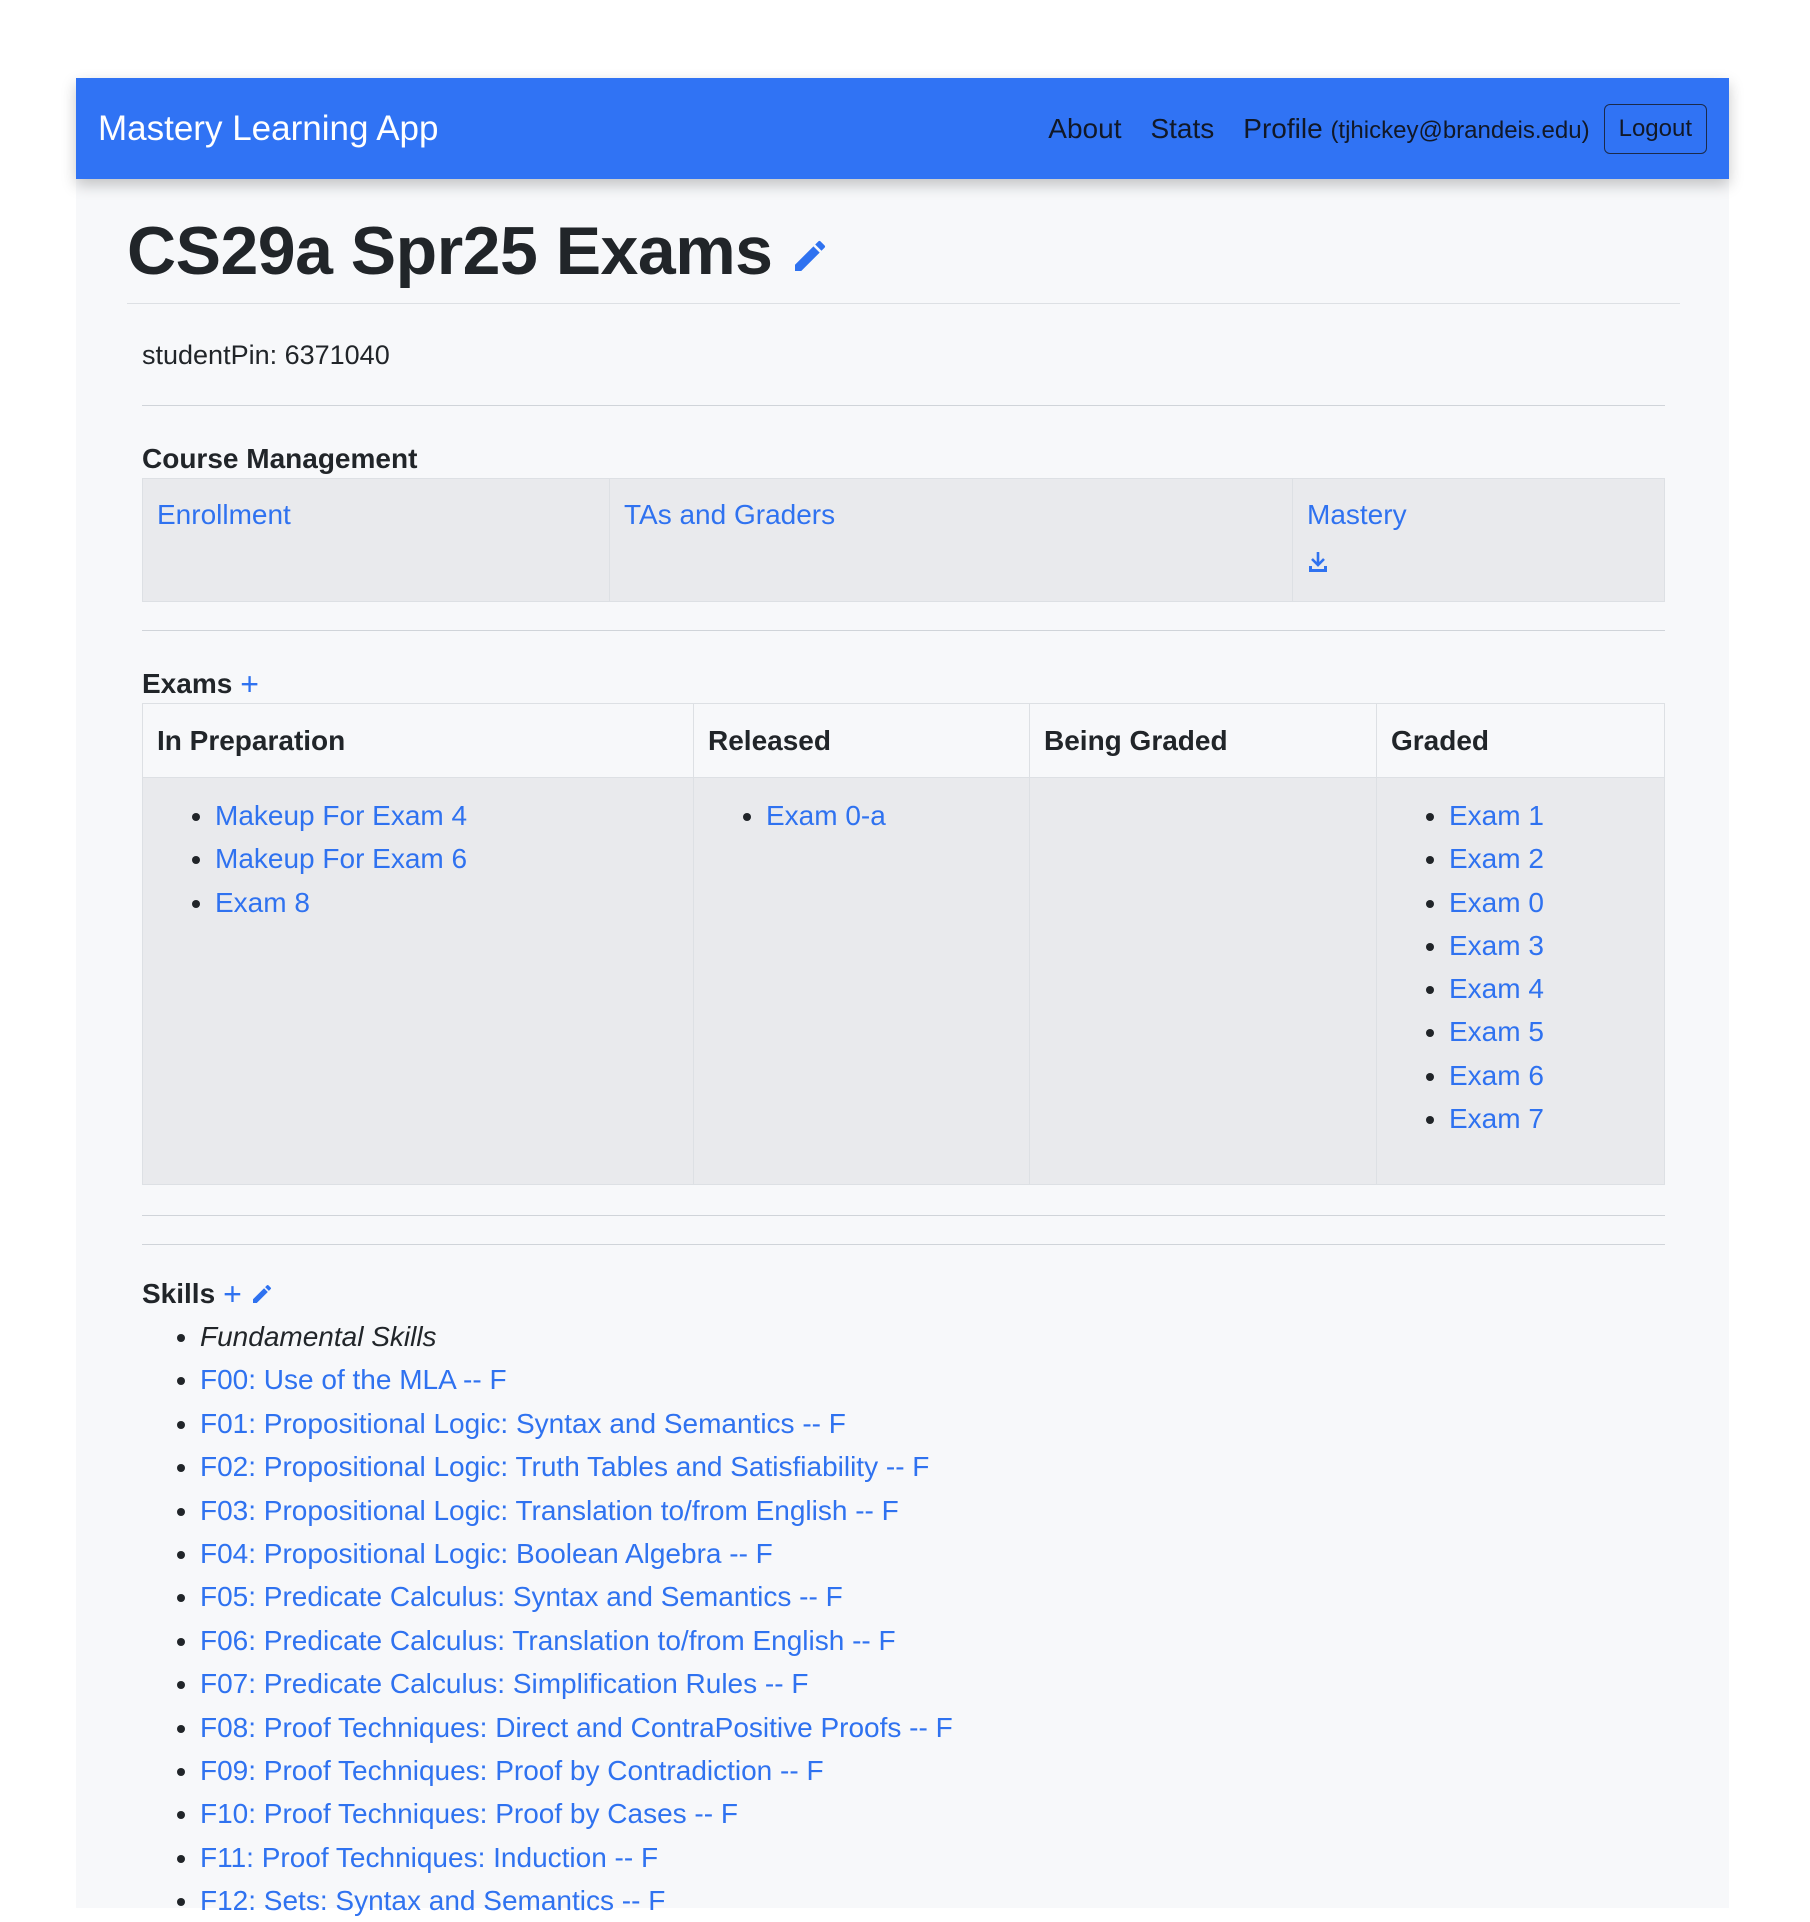 The image size is (1810, 1922). What do you see at coordinates (729, 514) in the screenshot?
I see `tas-graders-link: TAs and Graders` at bounding box center [729, 514].